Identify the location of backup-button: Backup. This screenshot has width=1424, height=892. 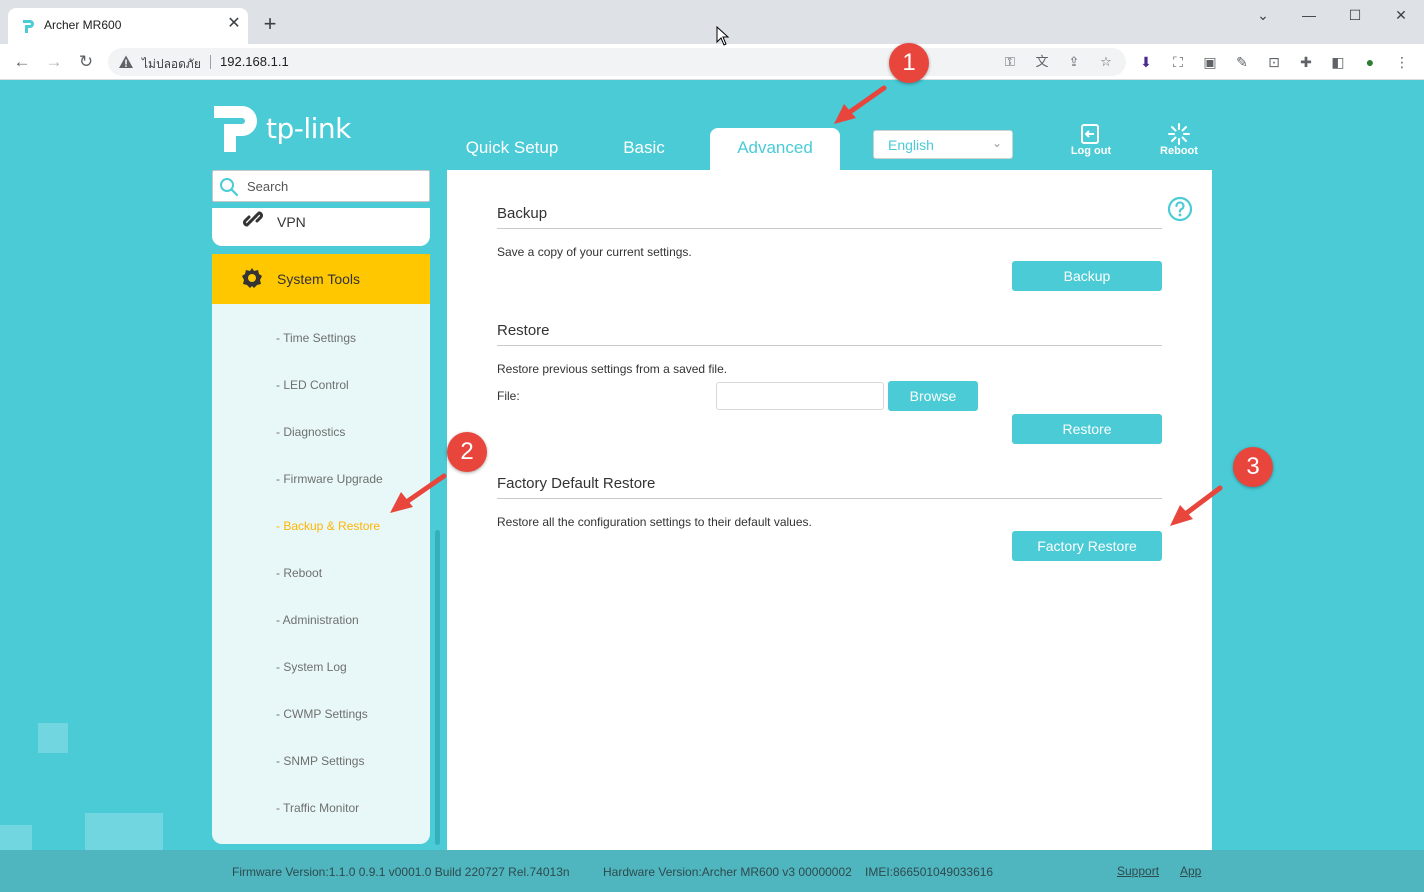
(1087, 276).